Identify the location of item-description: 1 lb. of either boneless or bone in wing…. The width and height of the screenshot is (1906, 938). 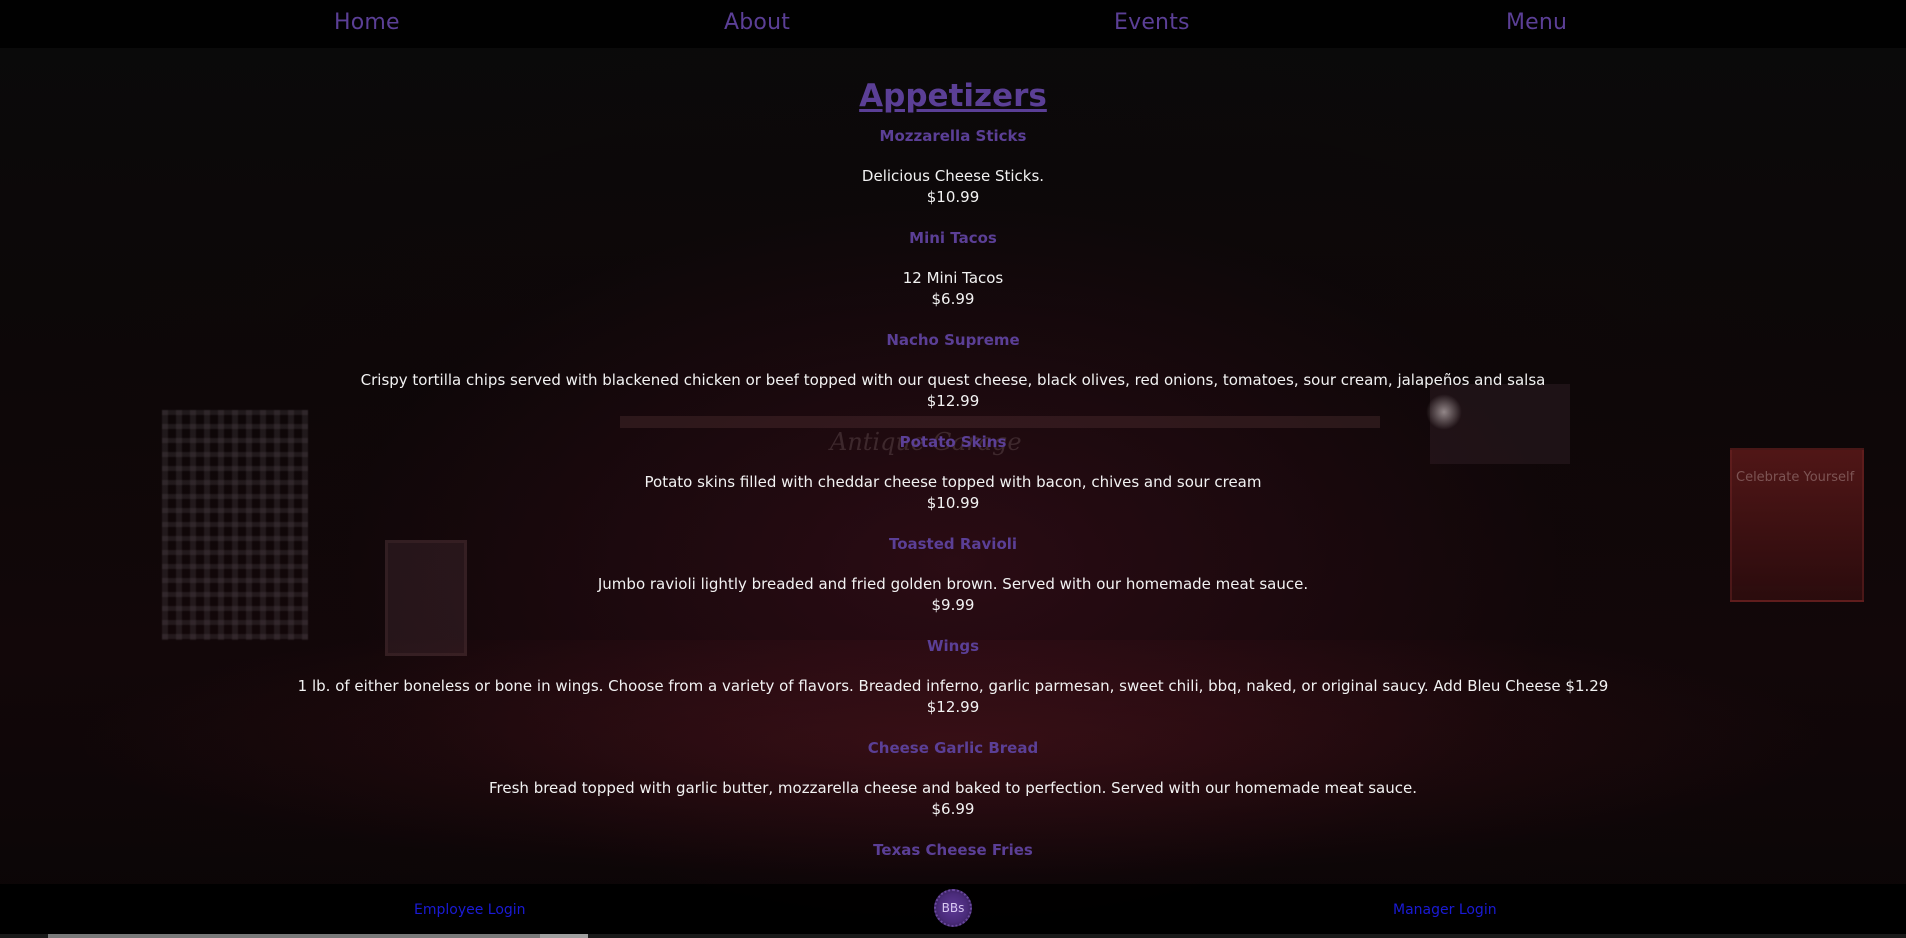
(953, 686).